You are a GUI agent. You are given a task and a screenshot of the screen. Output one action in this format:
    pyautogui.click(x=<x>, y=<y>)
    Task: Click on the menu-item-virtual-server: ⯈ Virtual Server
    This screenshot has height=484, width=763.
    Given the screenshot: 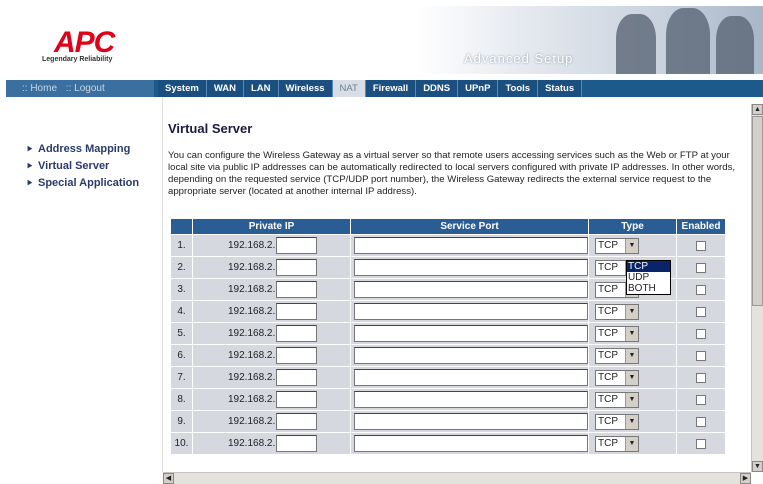 What is the action you would take?
    pyautogui.click(x=82, y=166)
    